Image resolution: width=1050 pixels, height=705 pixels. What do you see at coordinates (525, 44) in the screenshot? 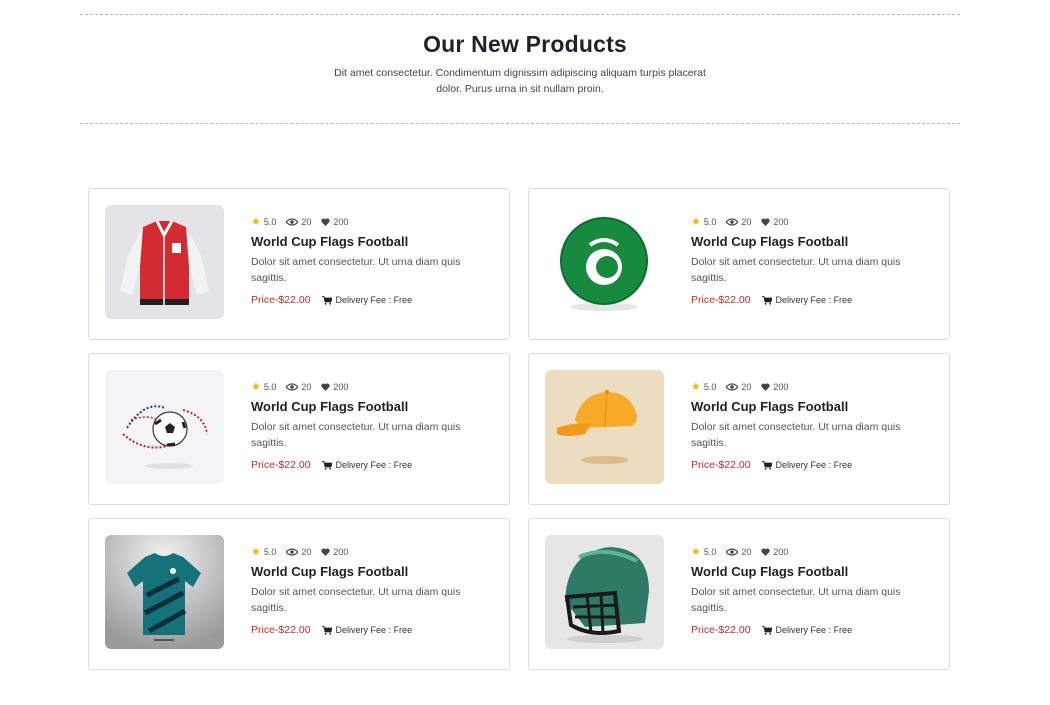
I see `section-title: Our New Products` at bounding box center [525, 44].